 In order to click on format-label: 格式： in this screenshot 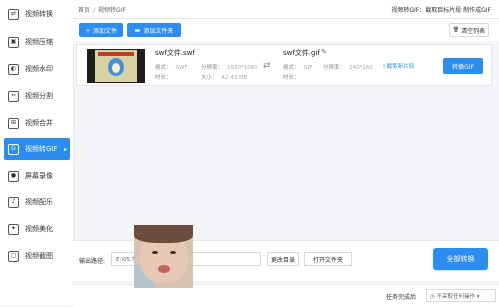, I will do `click(163, 68)`.